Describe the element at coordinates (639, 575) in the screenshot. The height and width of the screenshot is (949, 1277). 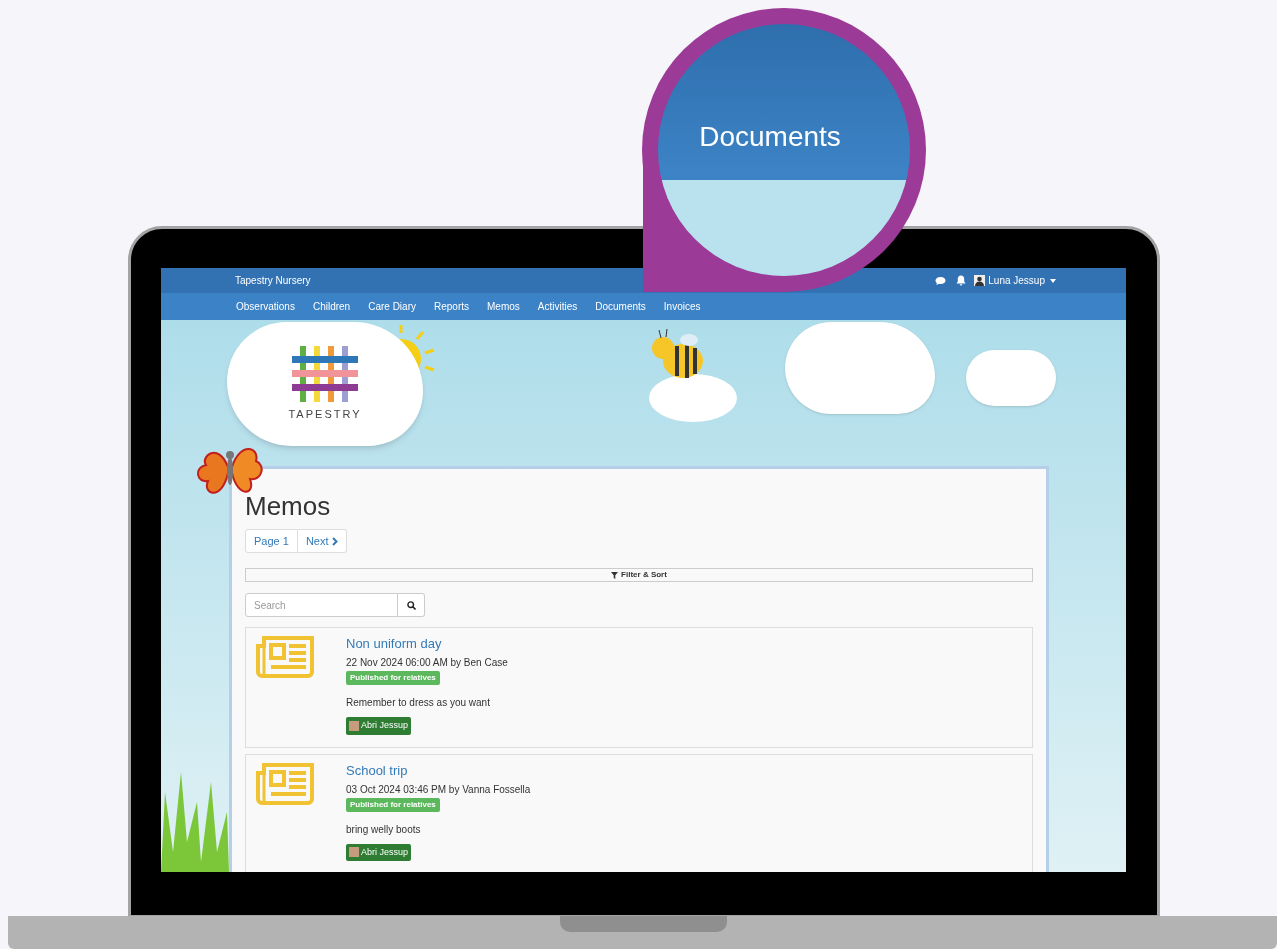
I see `filter-sort-button: Filter & Sort` at that location.